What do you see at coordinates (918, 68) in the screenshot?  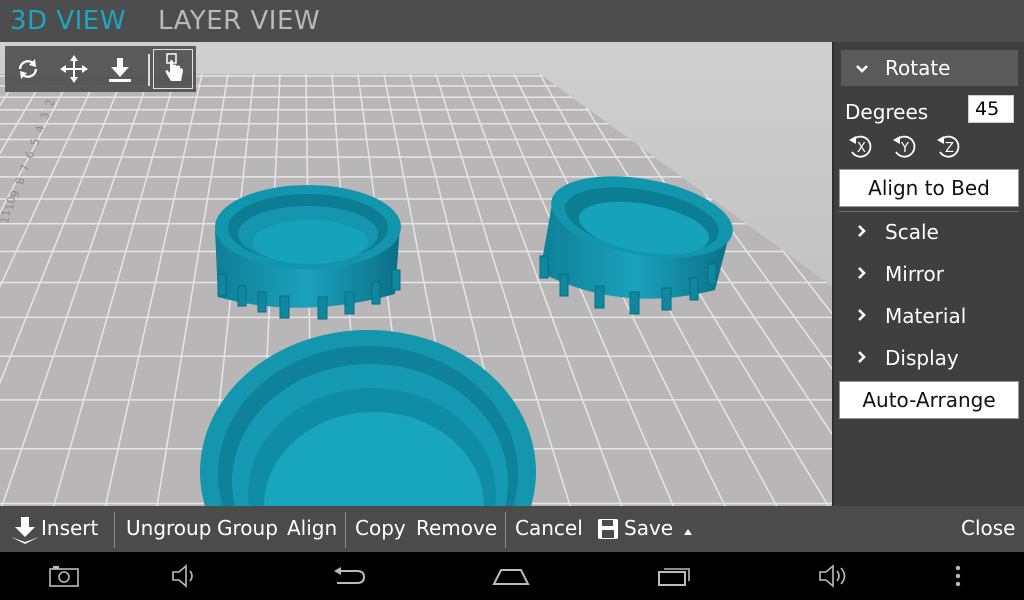 I see `rotate-section-label: Rotate` at bounding box center [918, 68].